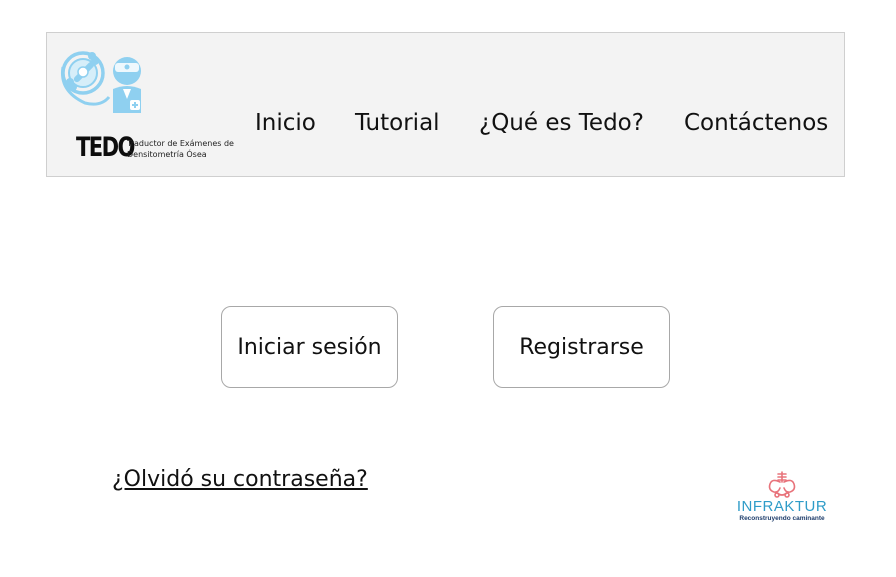  Describe the element at coordinates (397, 123) in the screenshot. I see `nav-item-tutorial: Tutorial` at that location.